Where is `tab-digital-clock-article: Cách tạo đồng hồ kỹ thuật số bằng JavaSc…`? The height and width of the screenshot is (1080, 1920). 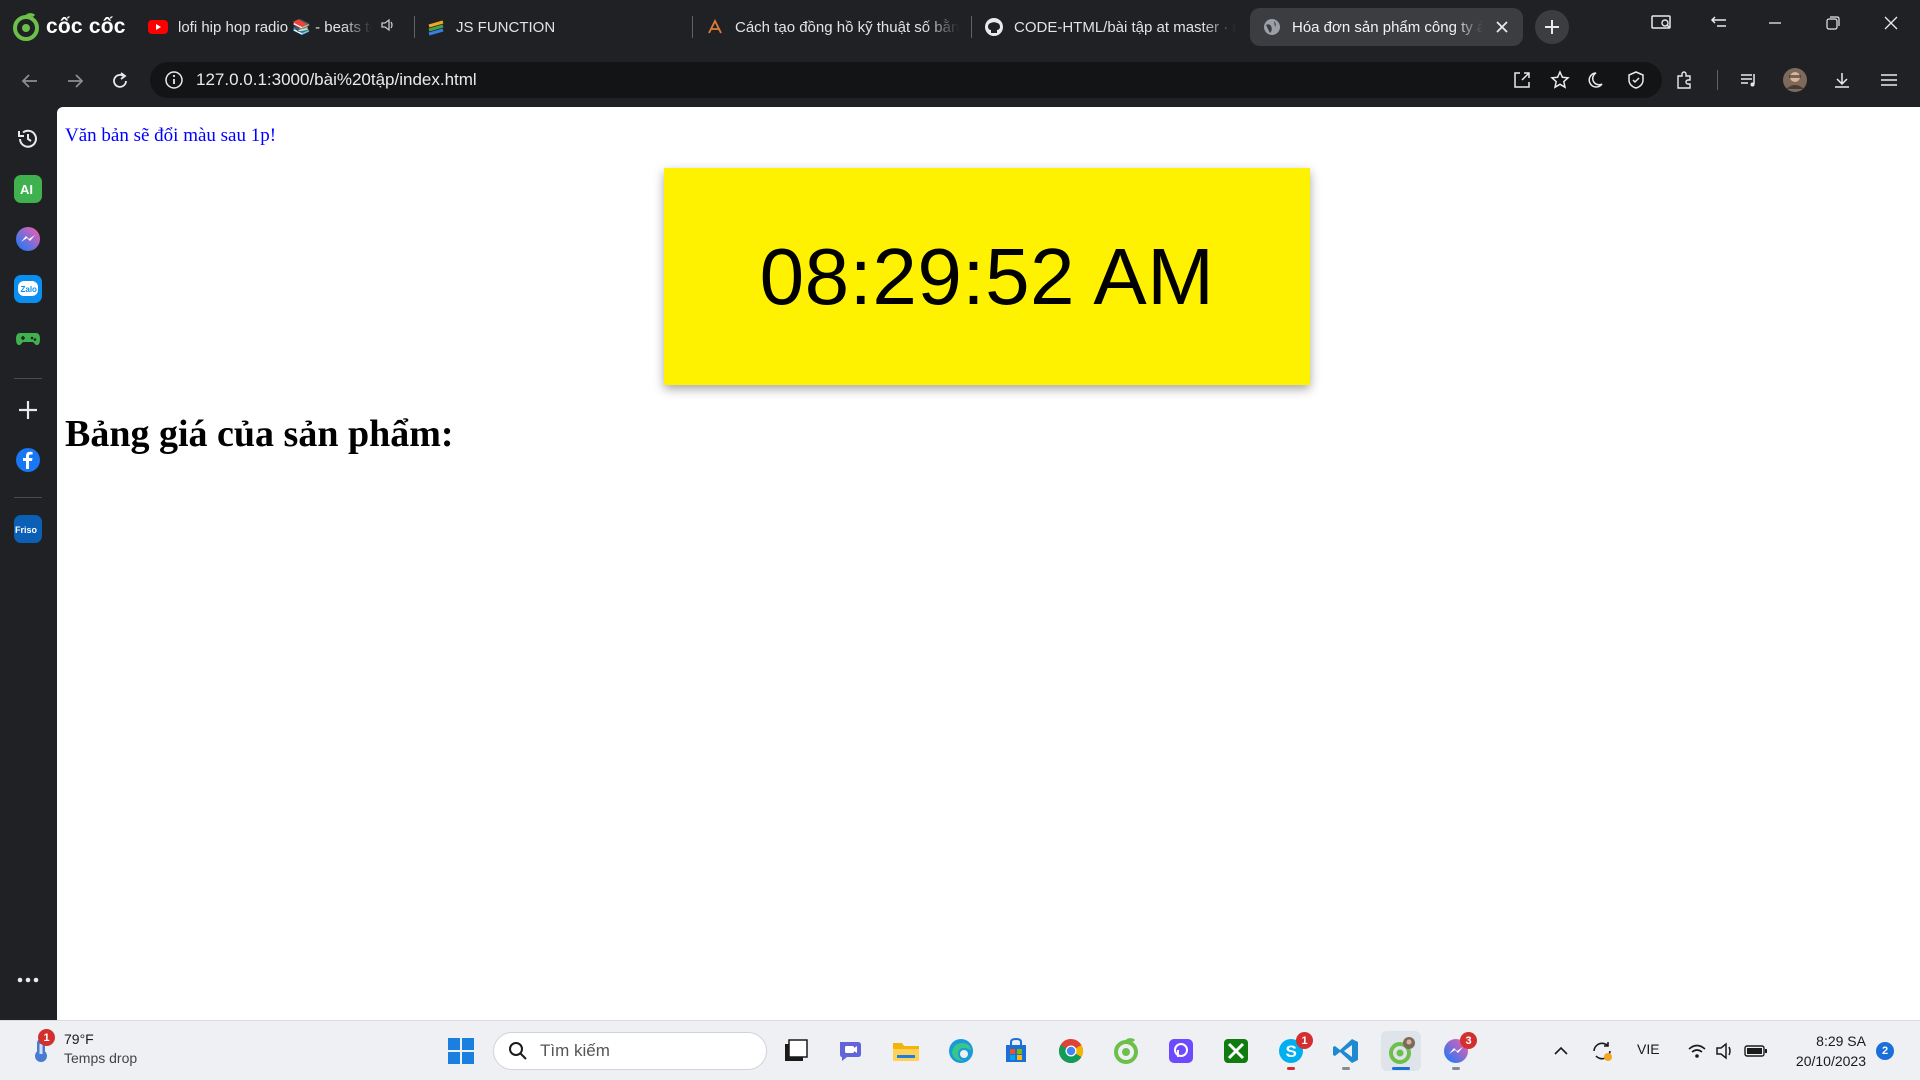
tab-digital-clock-article: Cách tạo đồng hồ kỹ thuật số bằng JavaSc… is located at coordinates (832, 27).